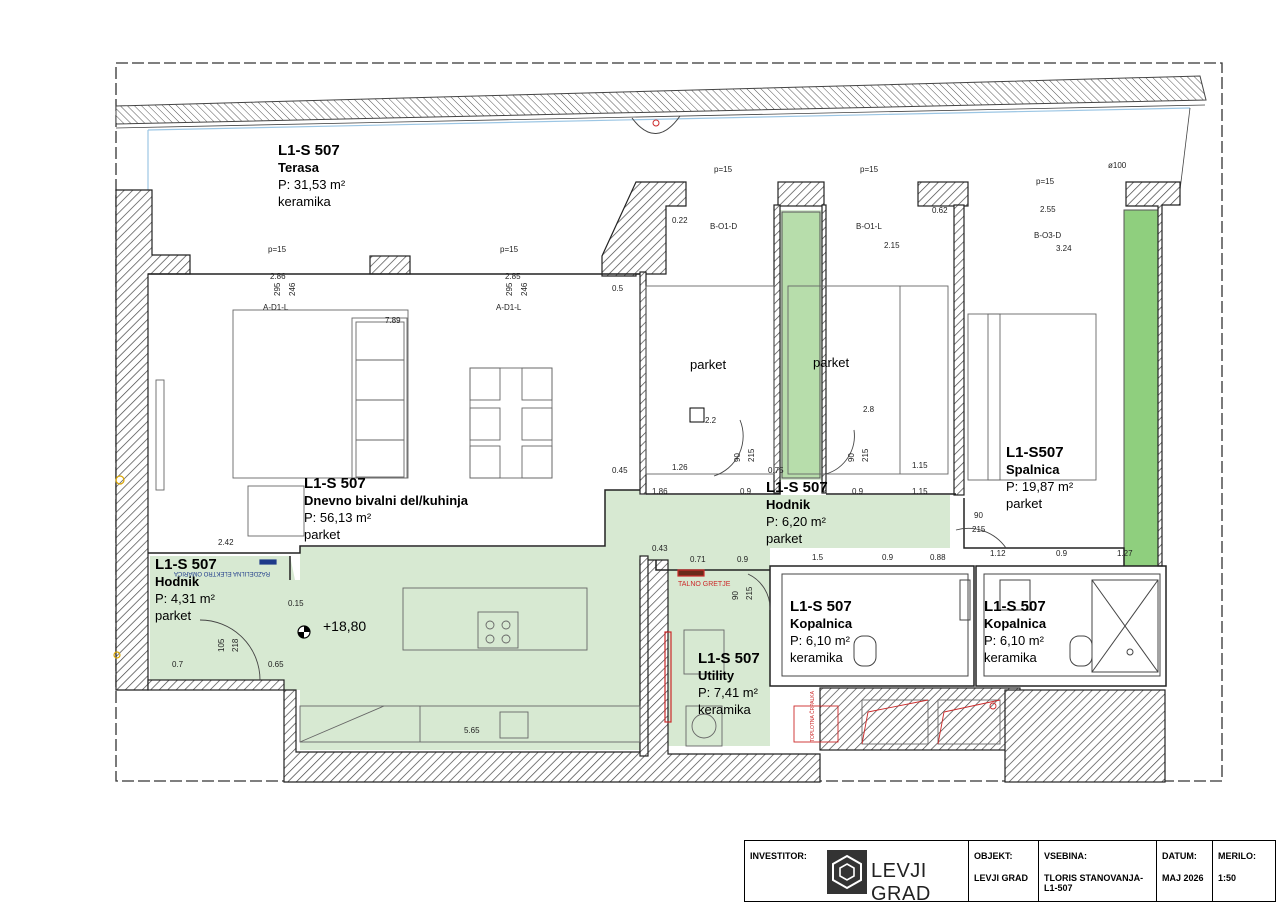 The width and height of the screenshot is (1280, 906). Describe the element at coordinates (278, 276) in the screenshot. I see `dim-text: 2.86` at that location.